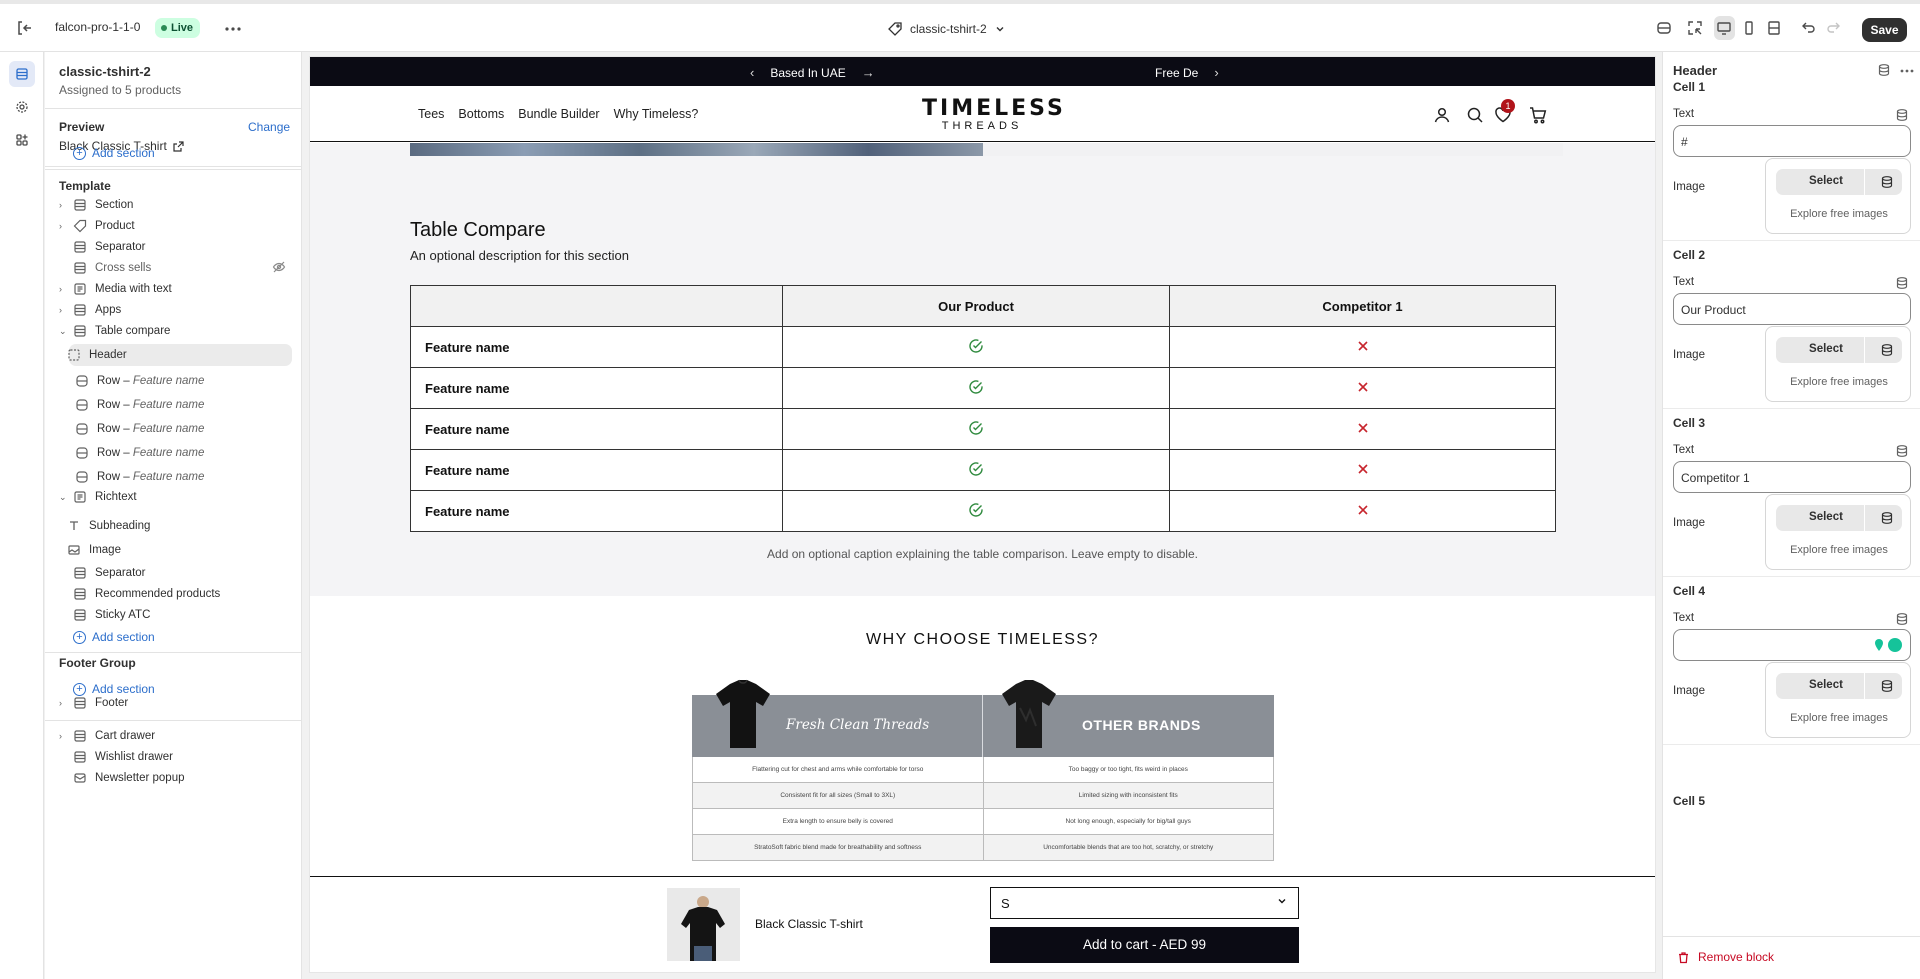  Describe the element at coordinates (1442, 115) in the screenshot. I see `account-icon` at that location.